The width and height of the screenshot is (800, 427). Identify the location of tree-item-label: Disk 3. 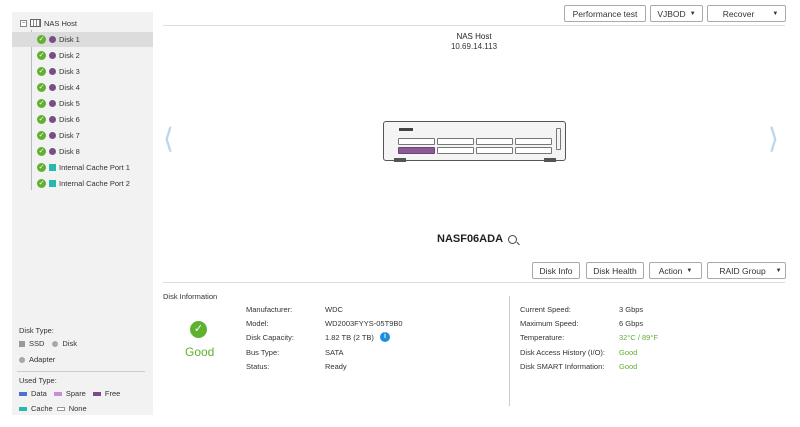
(69, 71).